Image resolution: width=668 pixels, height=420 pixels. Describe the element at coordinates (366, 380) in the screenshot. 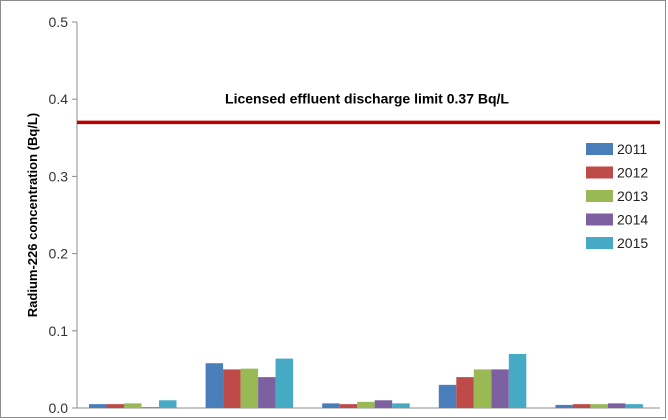

I see `bars` at that location.